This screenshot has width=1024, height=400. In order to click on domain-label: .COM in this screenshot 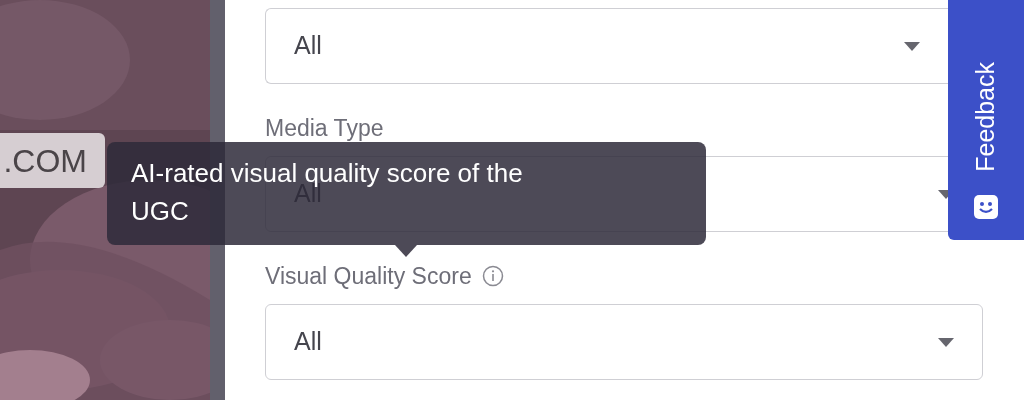, I will do `click(52, 160)`.